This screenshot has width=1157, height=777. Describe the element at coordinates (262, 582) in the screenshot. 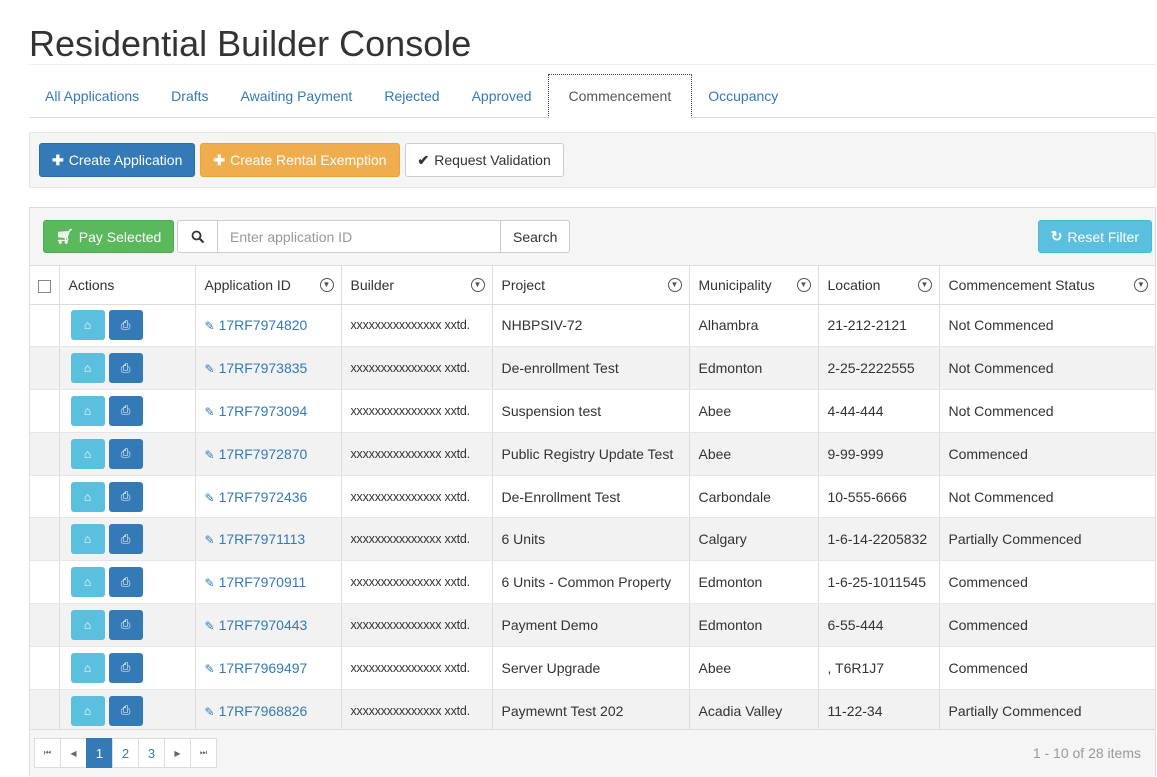

I see `application-id-text: 17RF7970911` at that location.